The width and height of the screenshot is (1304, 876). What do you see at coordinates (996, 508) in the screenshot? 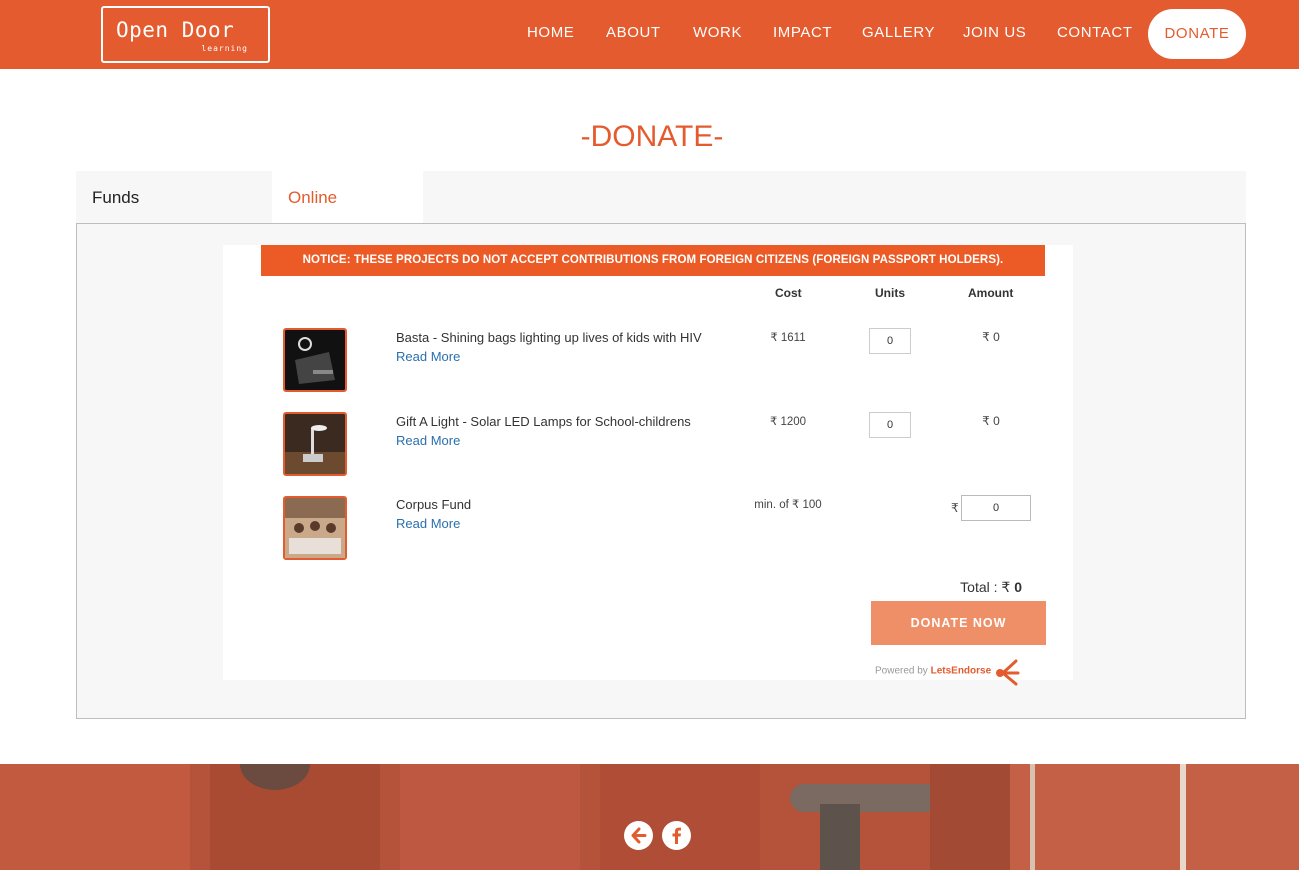
I see `corpus-amount-input: 0` at bounding box center [996, 508].